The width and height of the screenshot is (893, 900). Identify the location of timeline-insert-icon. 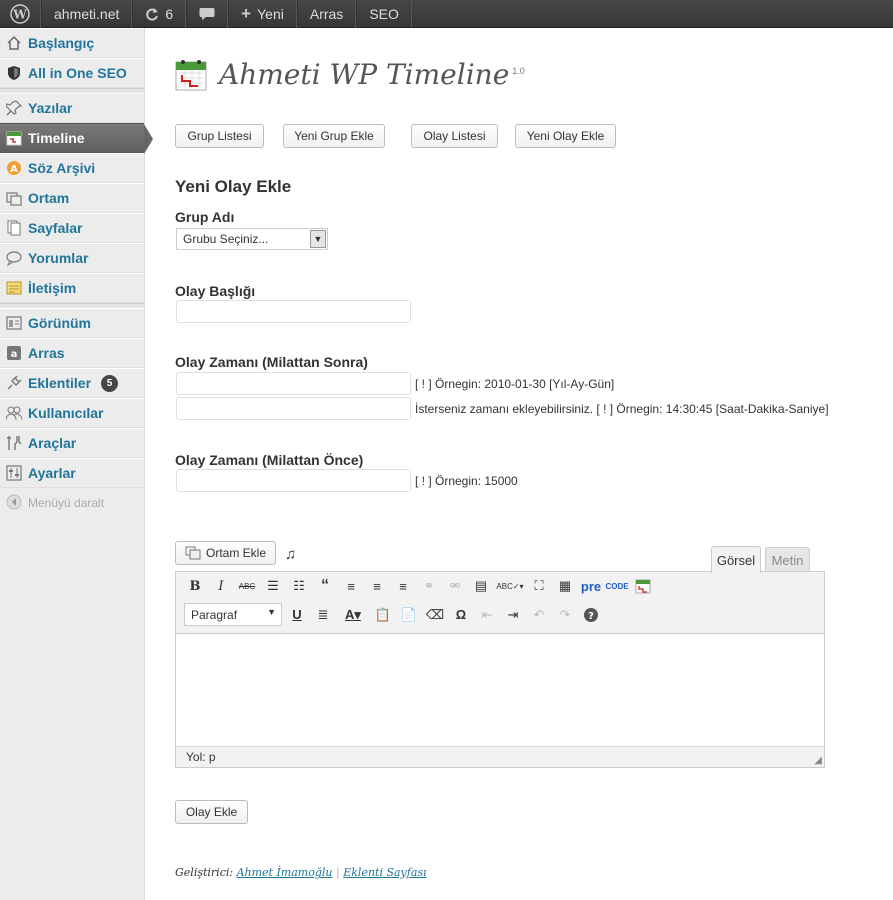
(643, 586).